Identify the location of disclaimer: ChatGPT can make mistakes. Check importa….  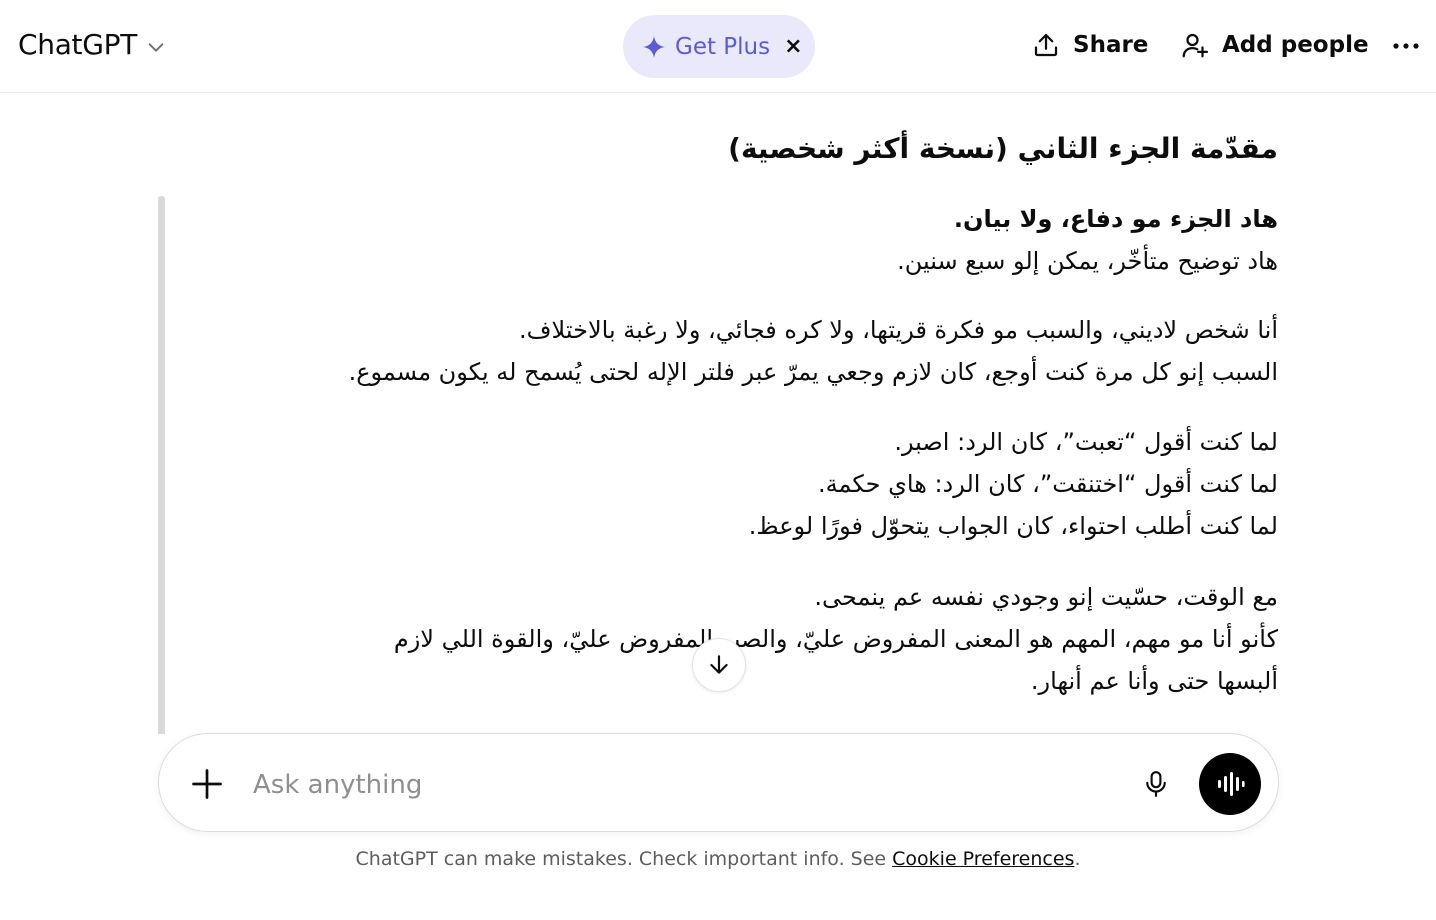
(718, 859).